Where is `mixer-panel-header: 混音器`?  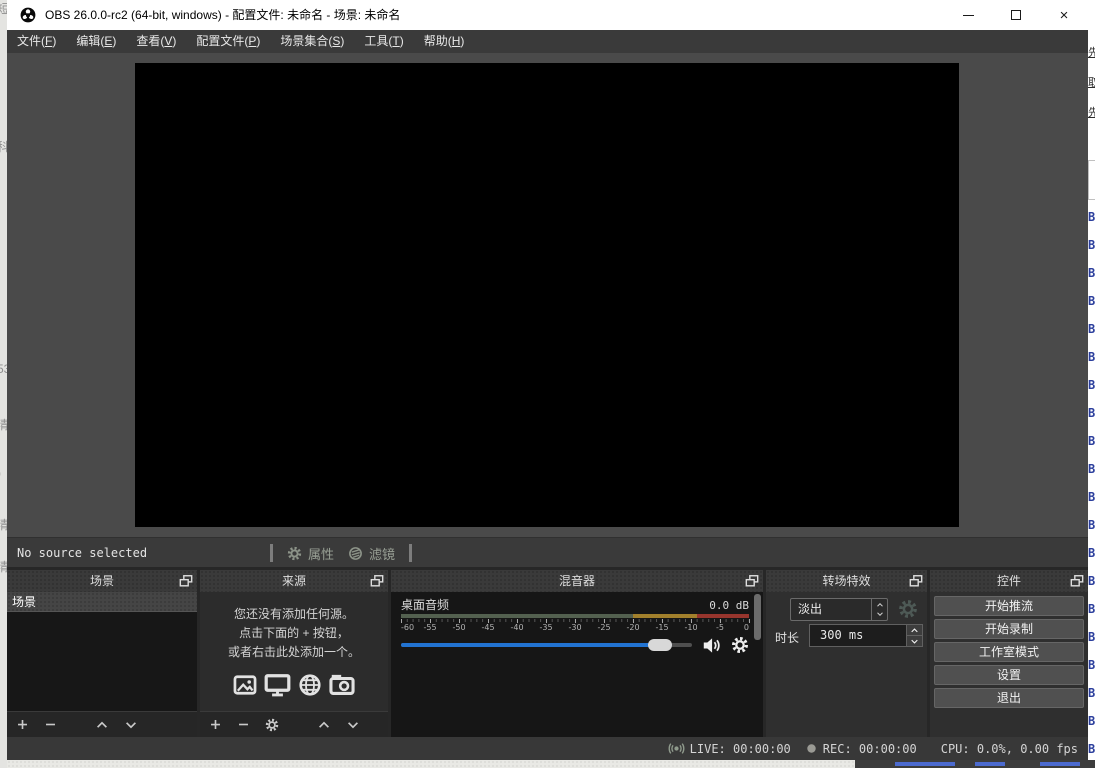
mixer-panel-header: 混音器 is located at coordinates (577, 581).